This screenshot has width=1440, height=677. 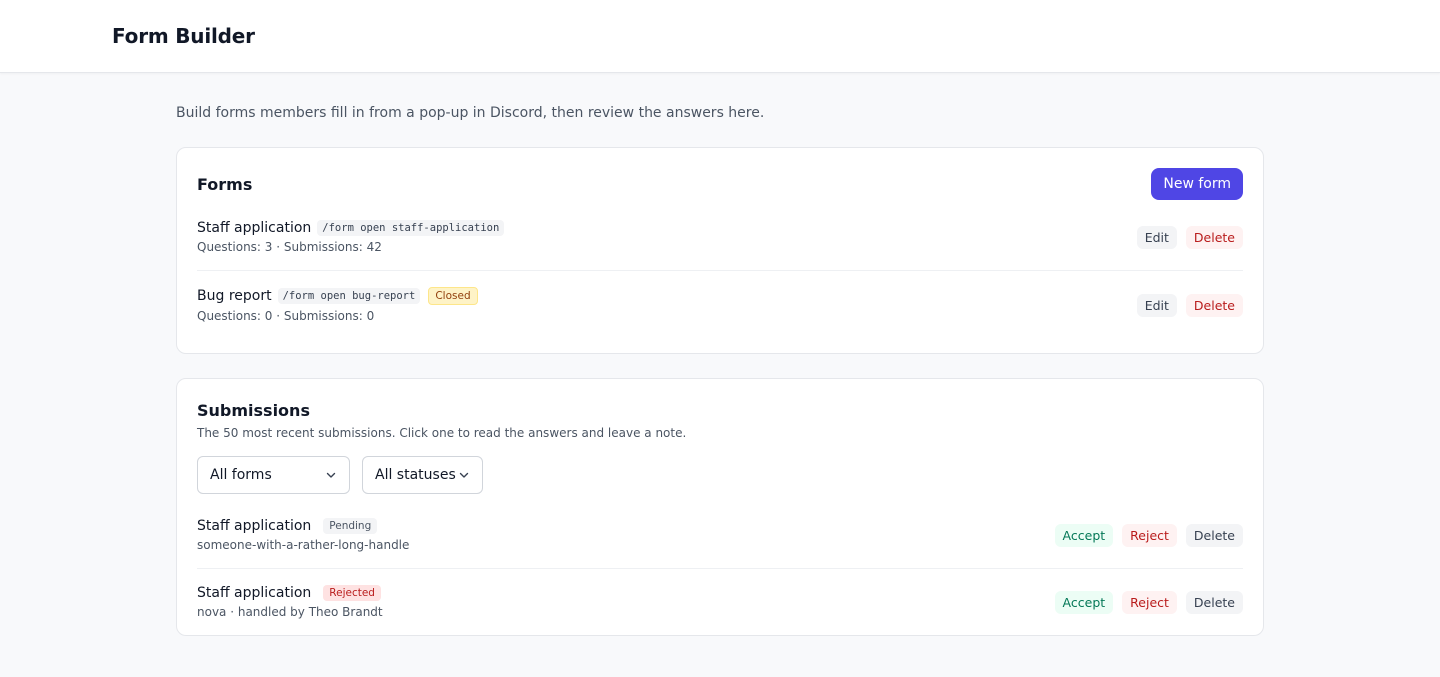 I want to click on status-filter-select: All statuses, so click(x=422, y=475).